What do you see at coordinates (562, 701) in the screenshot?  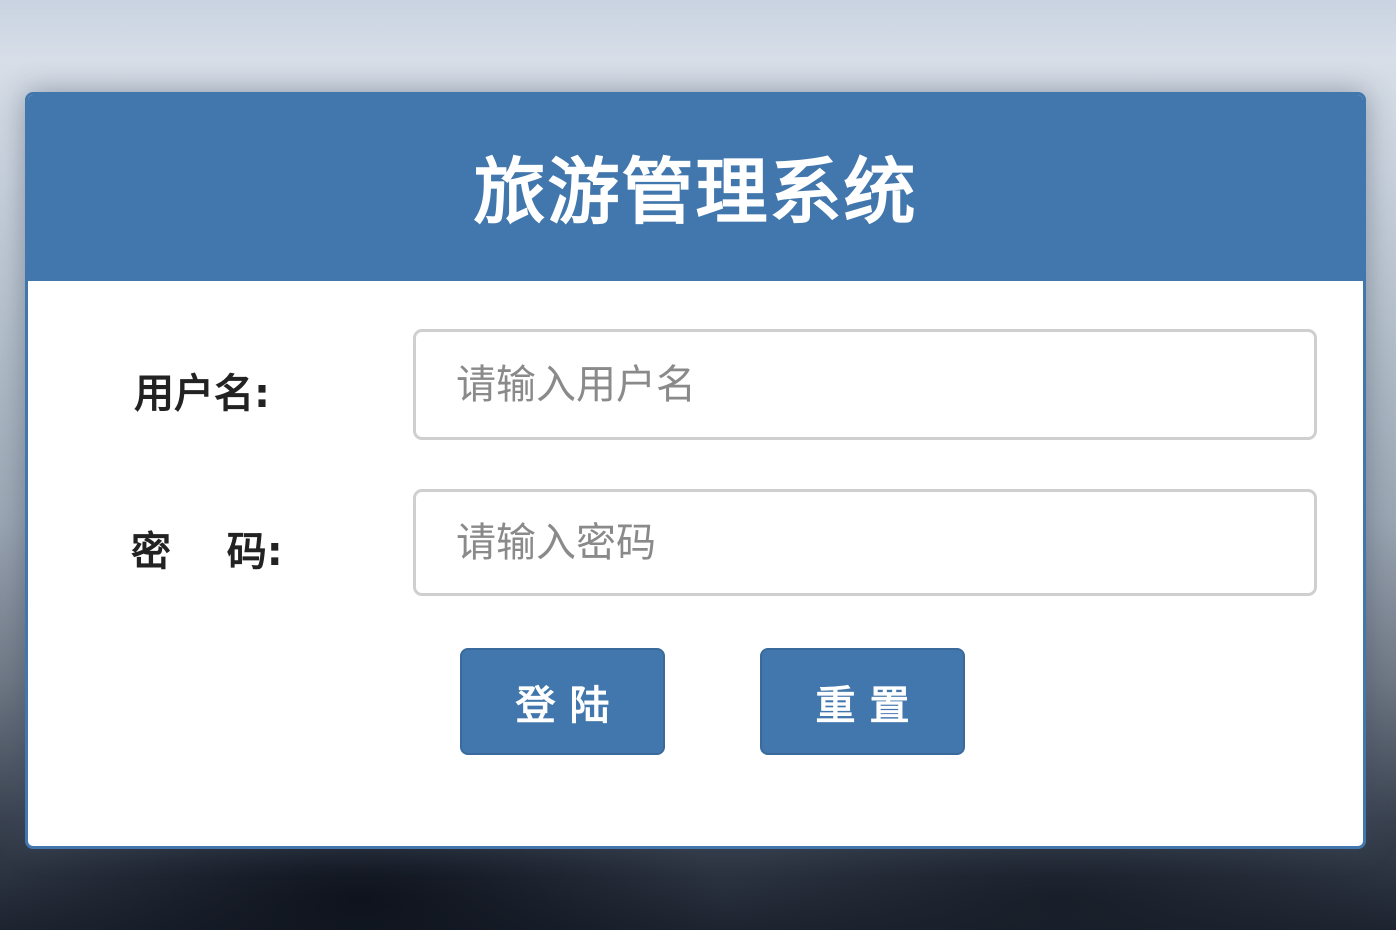 I see `login-button: 登 陆` at bounding box center [562, 701].